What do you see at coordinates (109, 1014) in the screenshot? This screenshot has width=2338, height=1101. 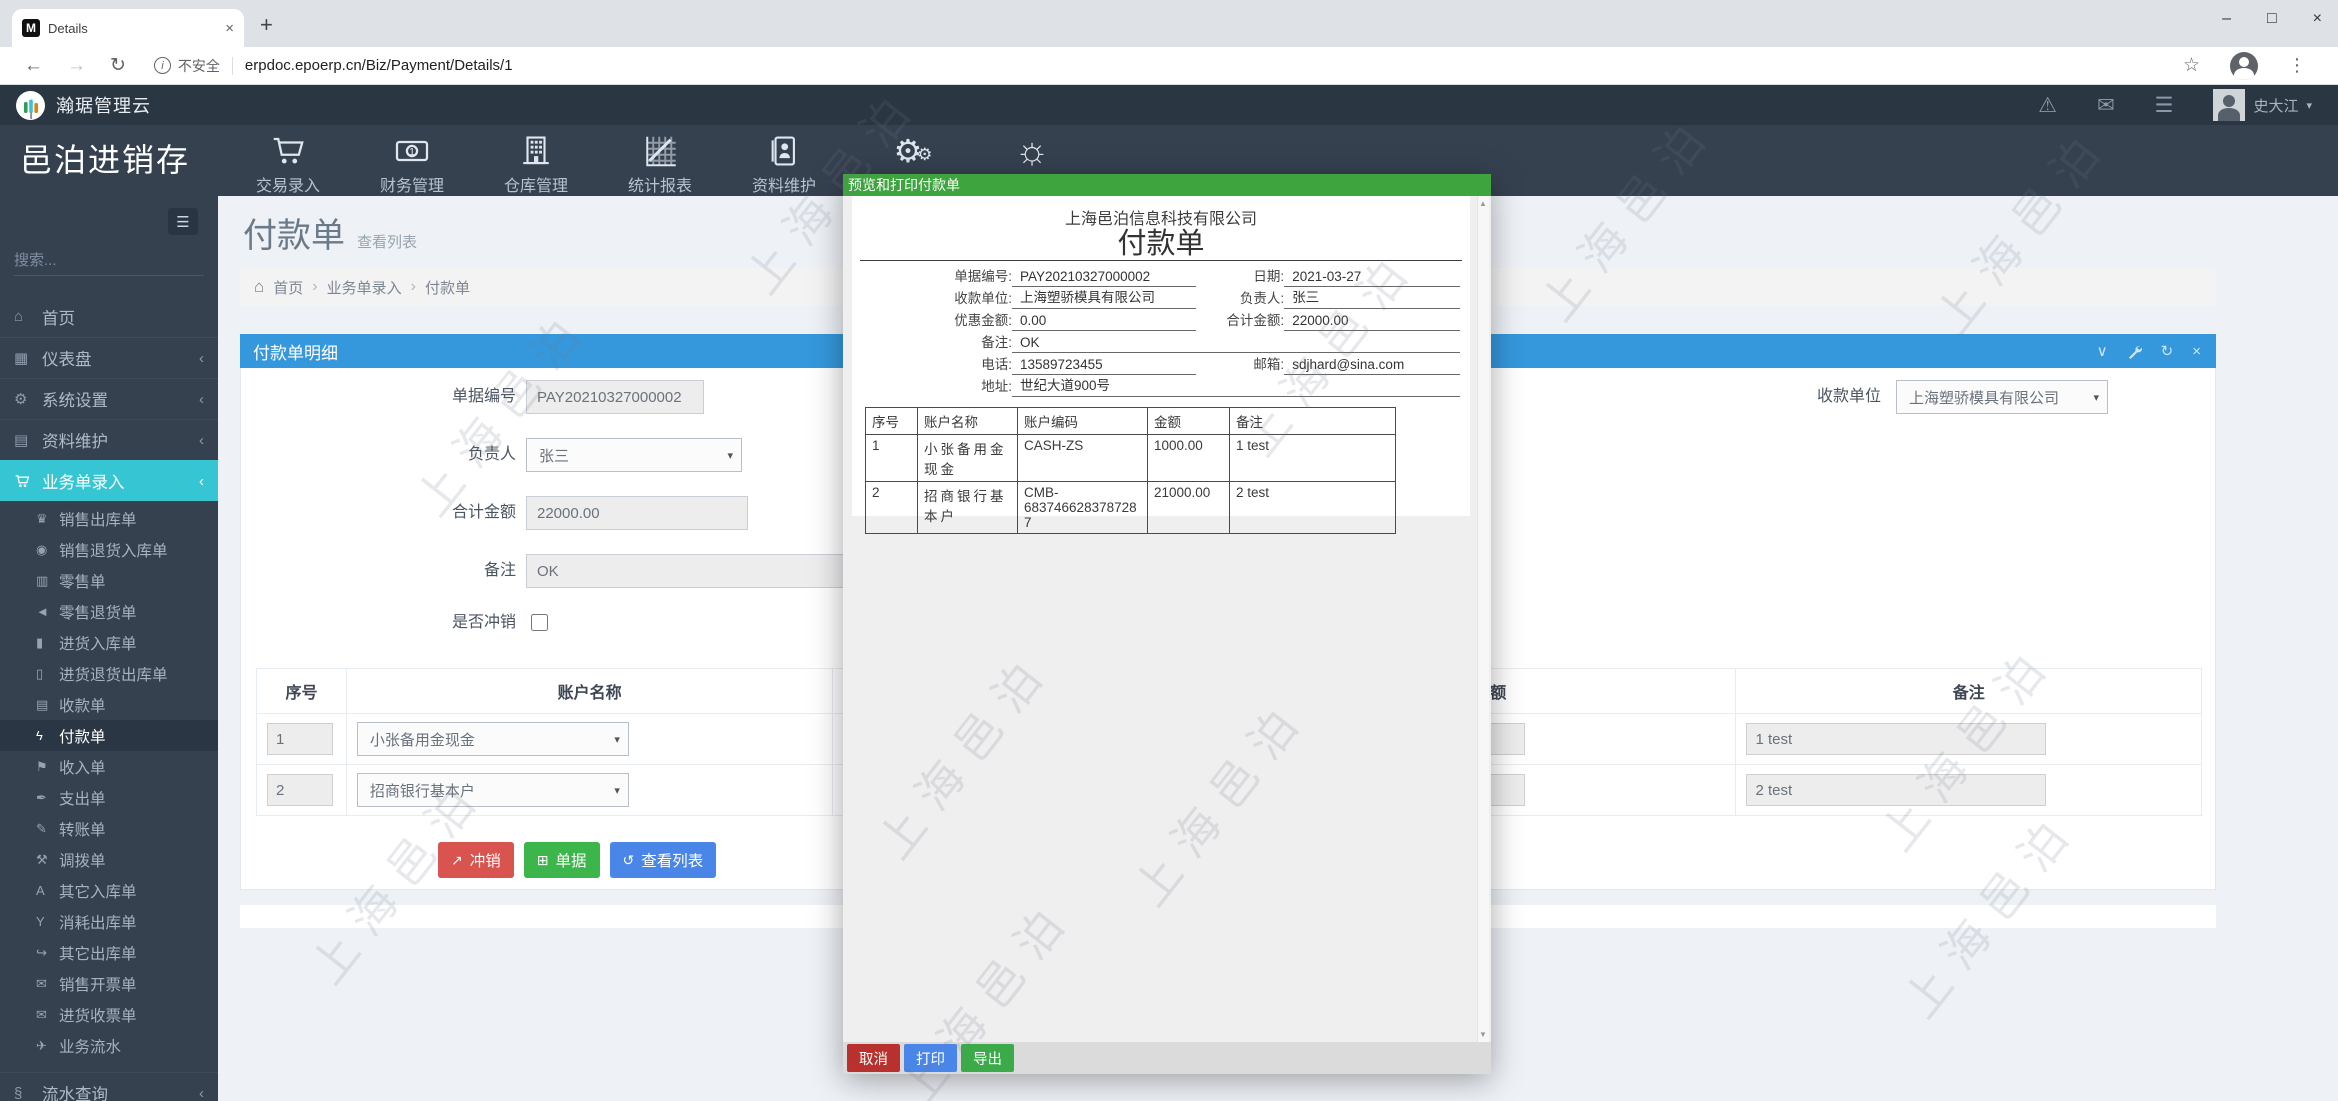 I see `sidebar-subitem: ✉ 进货收票单` at bounding box center [109, 1014].